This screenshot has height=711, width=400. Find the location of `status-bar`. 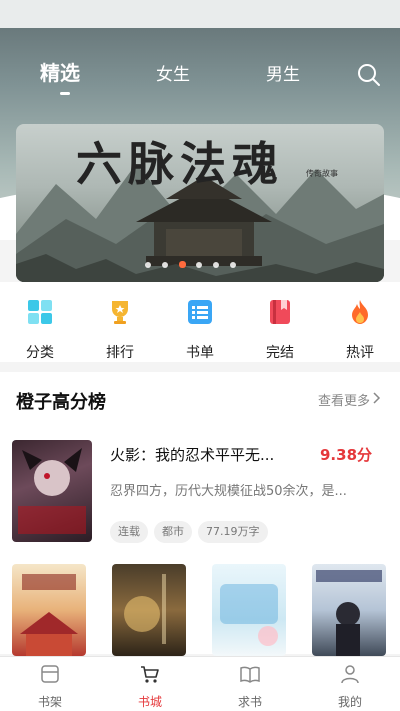

status-bar is located at coordinates (200, 14).